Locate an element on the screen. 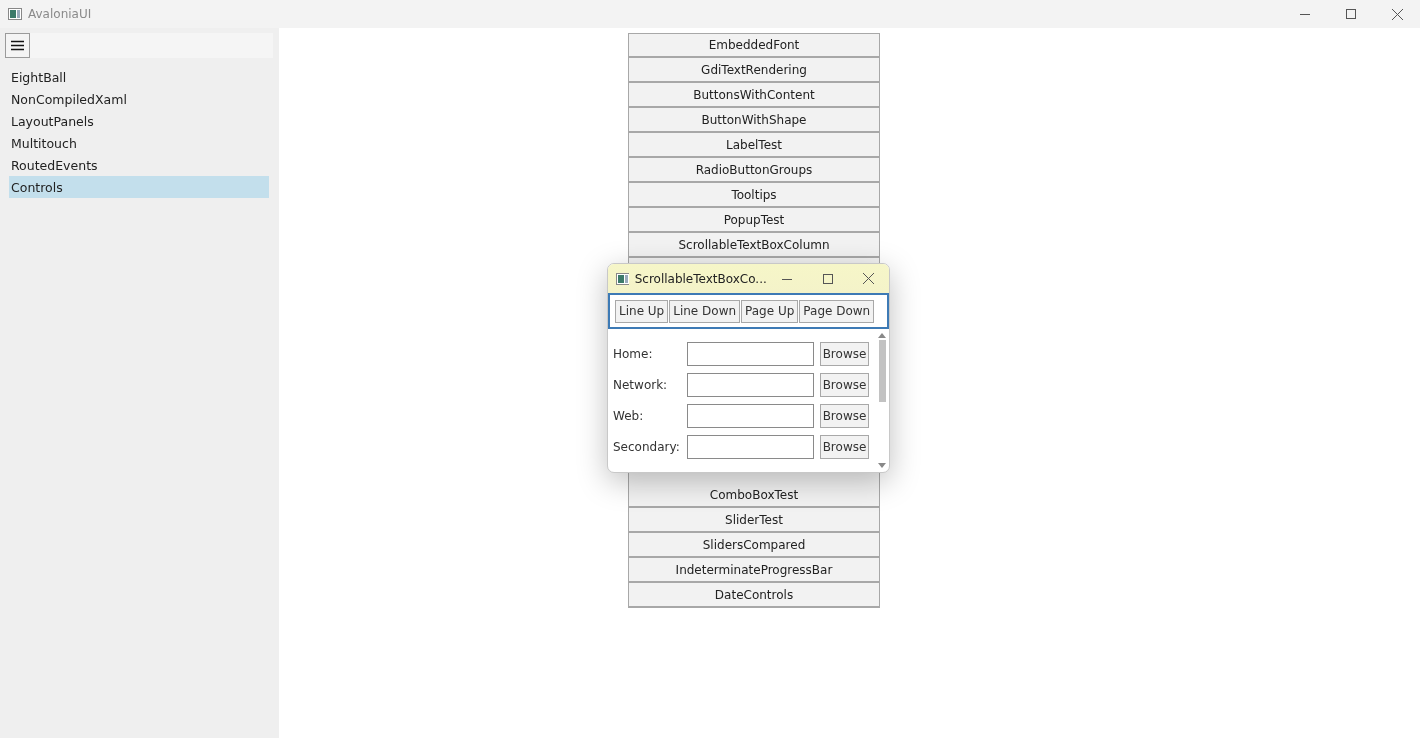 This screenshot has height=738, width=1420. list-button: LabelTest is located at coordinates (754, 145).